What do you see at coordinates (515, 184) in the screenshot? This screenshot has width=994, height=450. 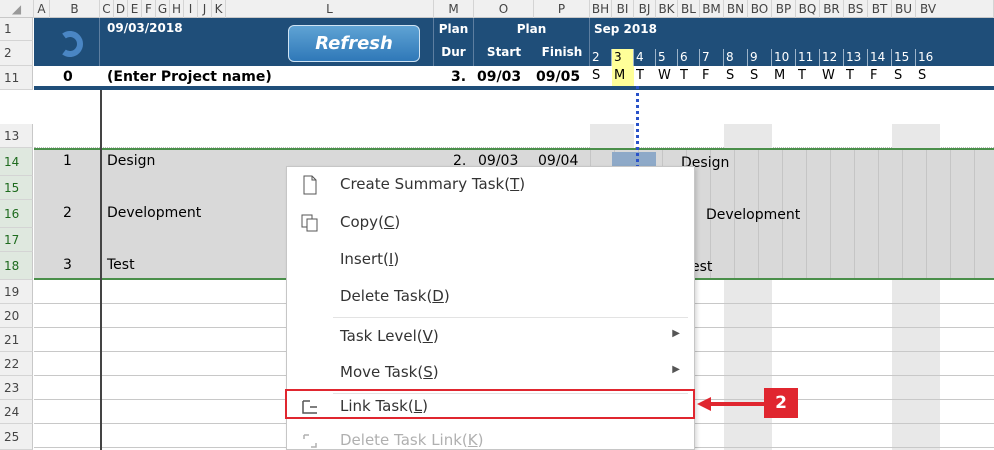 I see `menu-accel-key: T` at bounding box center [515, 184].